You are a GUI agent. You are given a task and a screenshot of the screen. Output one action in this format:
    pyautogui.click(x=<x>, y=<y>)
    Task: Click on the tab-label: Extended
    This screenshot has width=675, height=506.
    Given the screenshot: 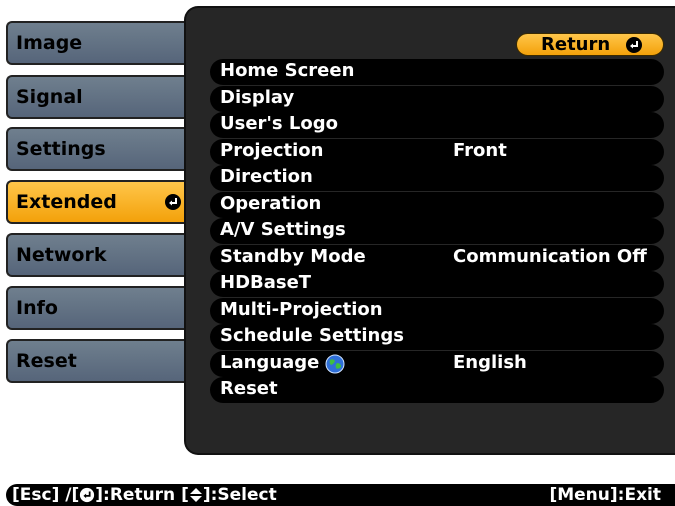 What is the action you would take?
    pyautogui.click(x=66, y=202)
    